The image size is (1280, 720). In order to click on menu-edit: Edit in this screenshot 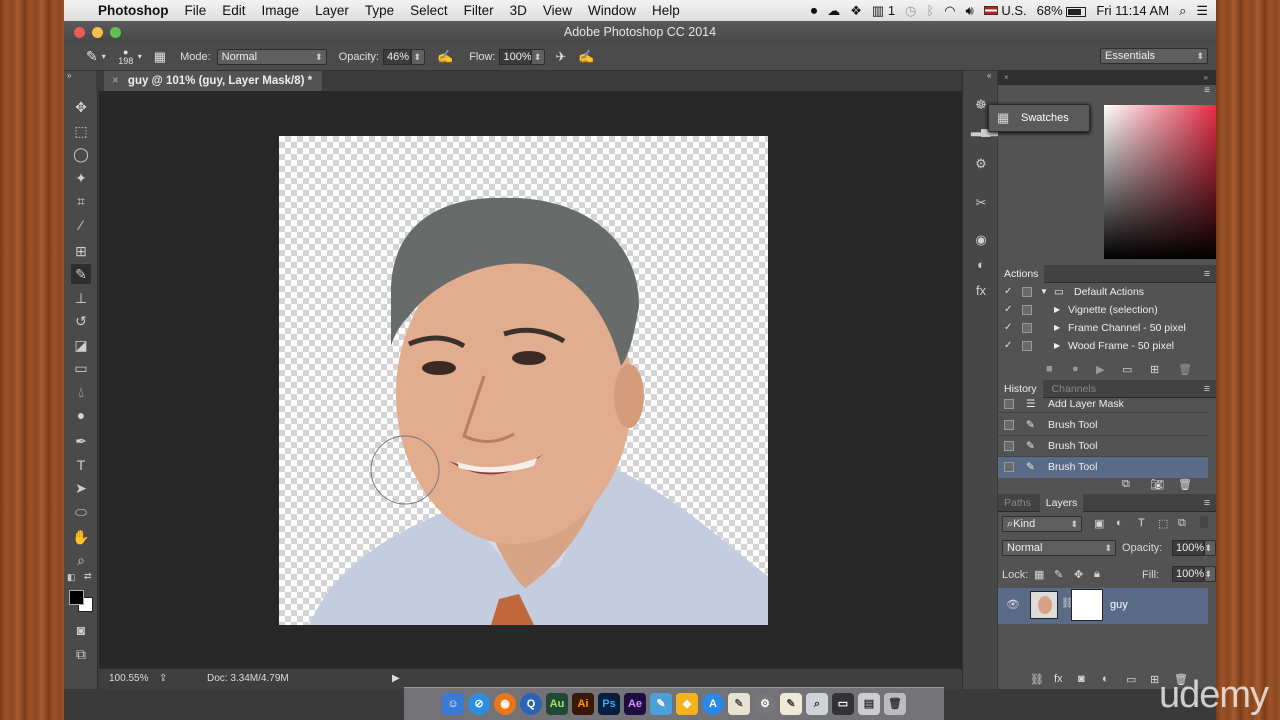, I will do `click(233, 10)`.